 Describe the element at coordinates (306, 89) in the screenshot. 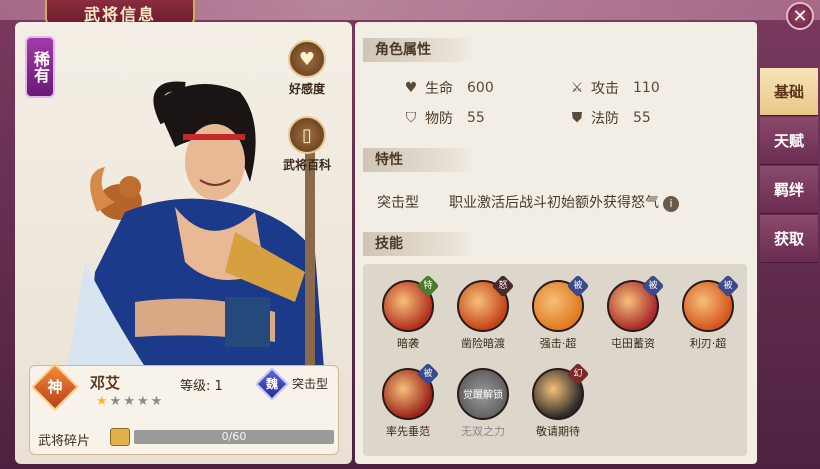

I see `affinity-label: 好感度` at that location.